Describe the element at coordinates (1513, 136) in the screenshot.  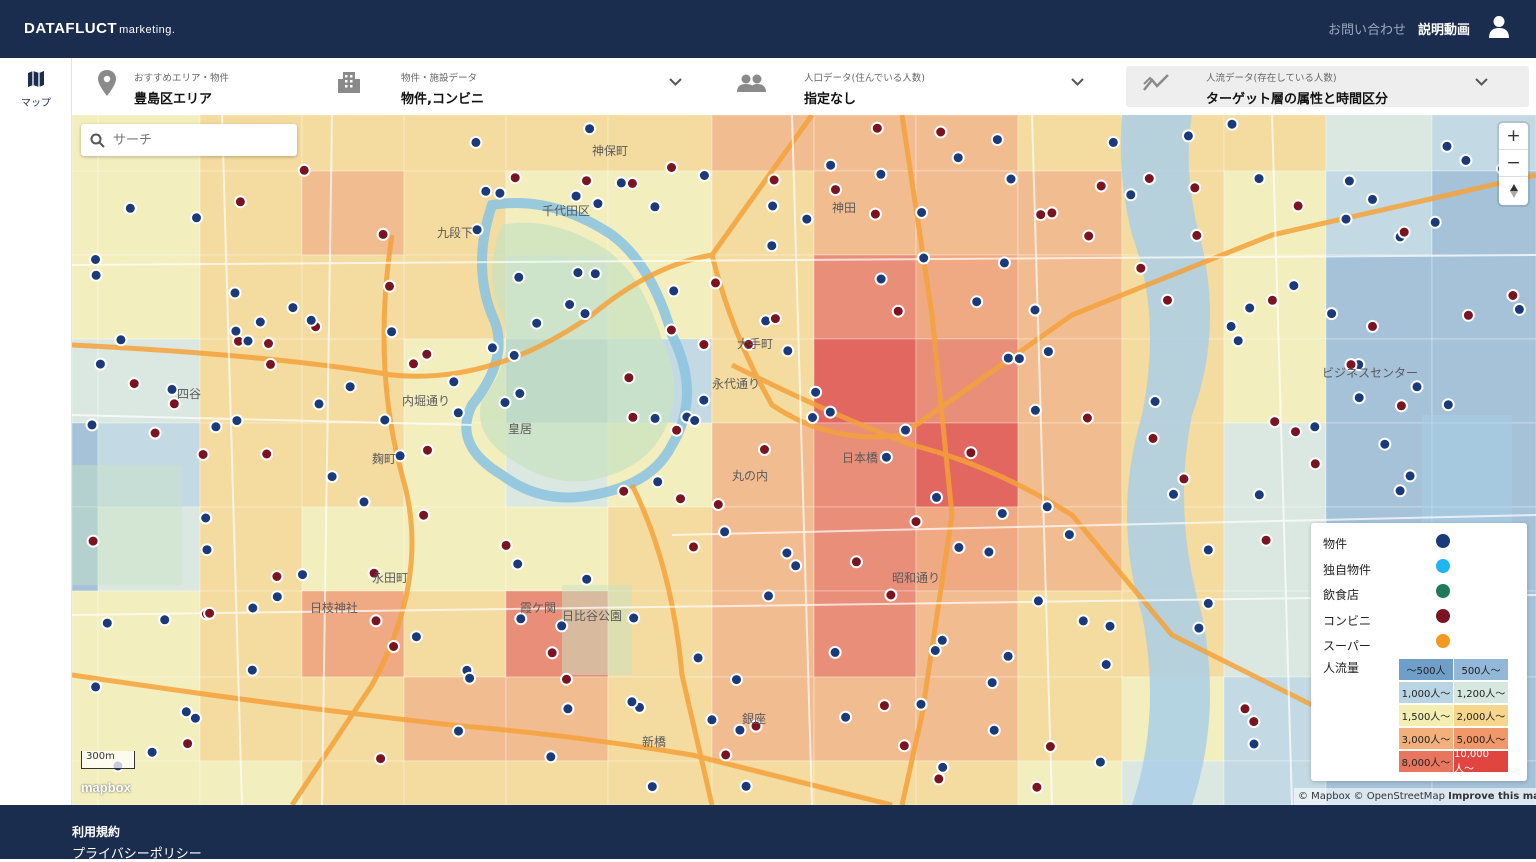
I see `zoom-in-button: +` at that location.